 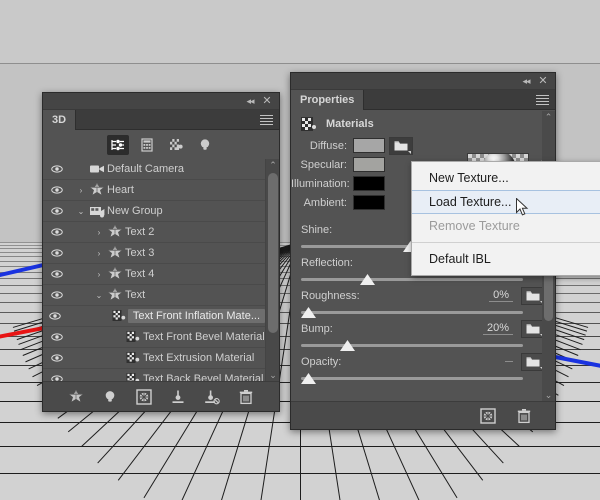 I want to click on materials-filter, so click(x=176, y=145).